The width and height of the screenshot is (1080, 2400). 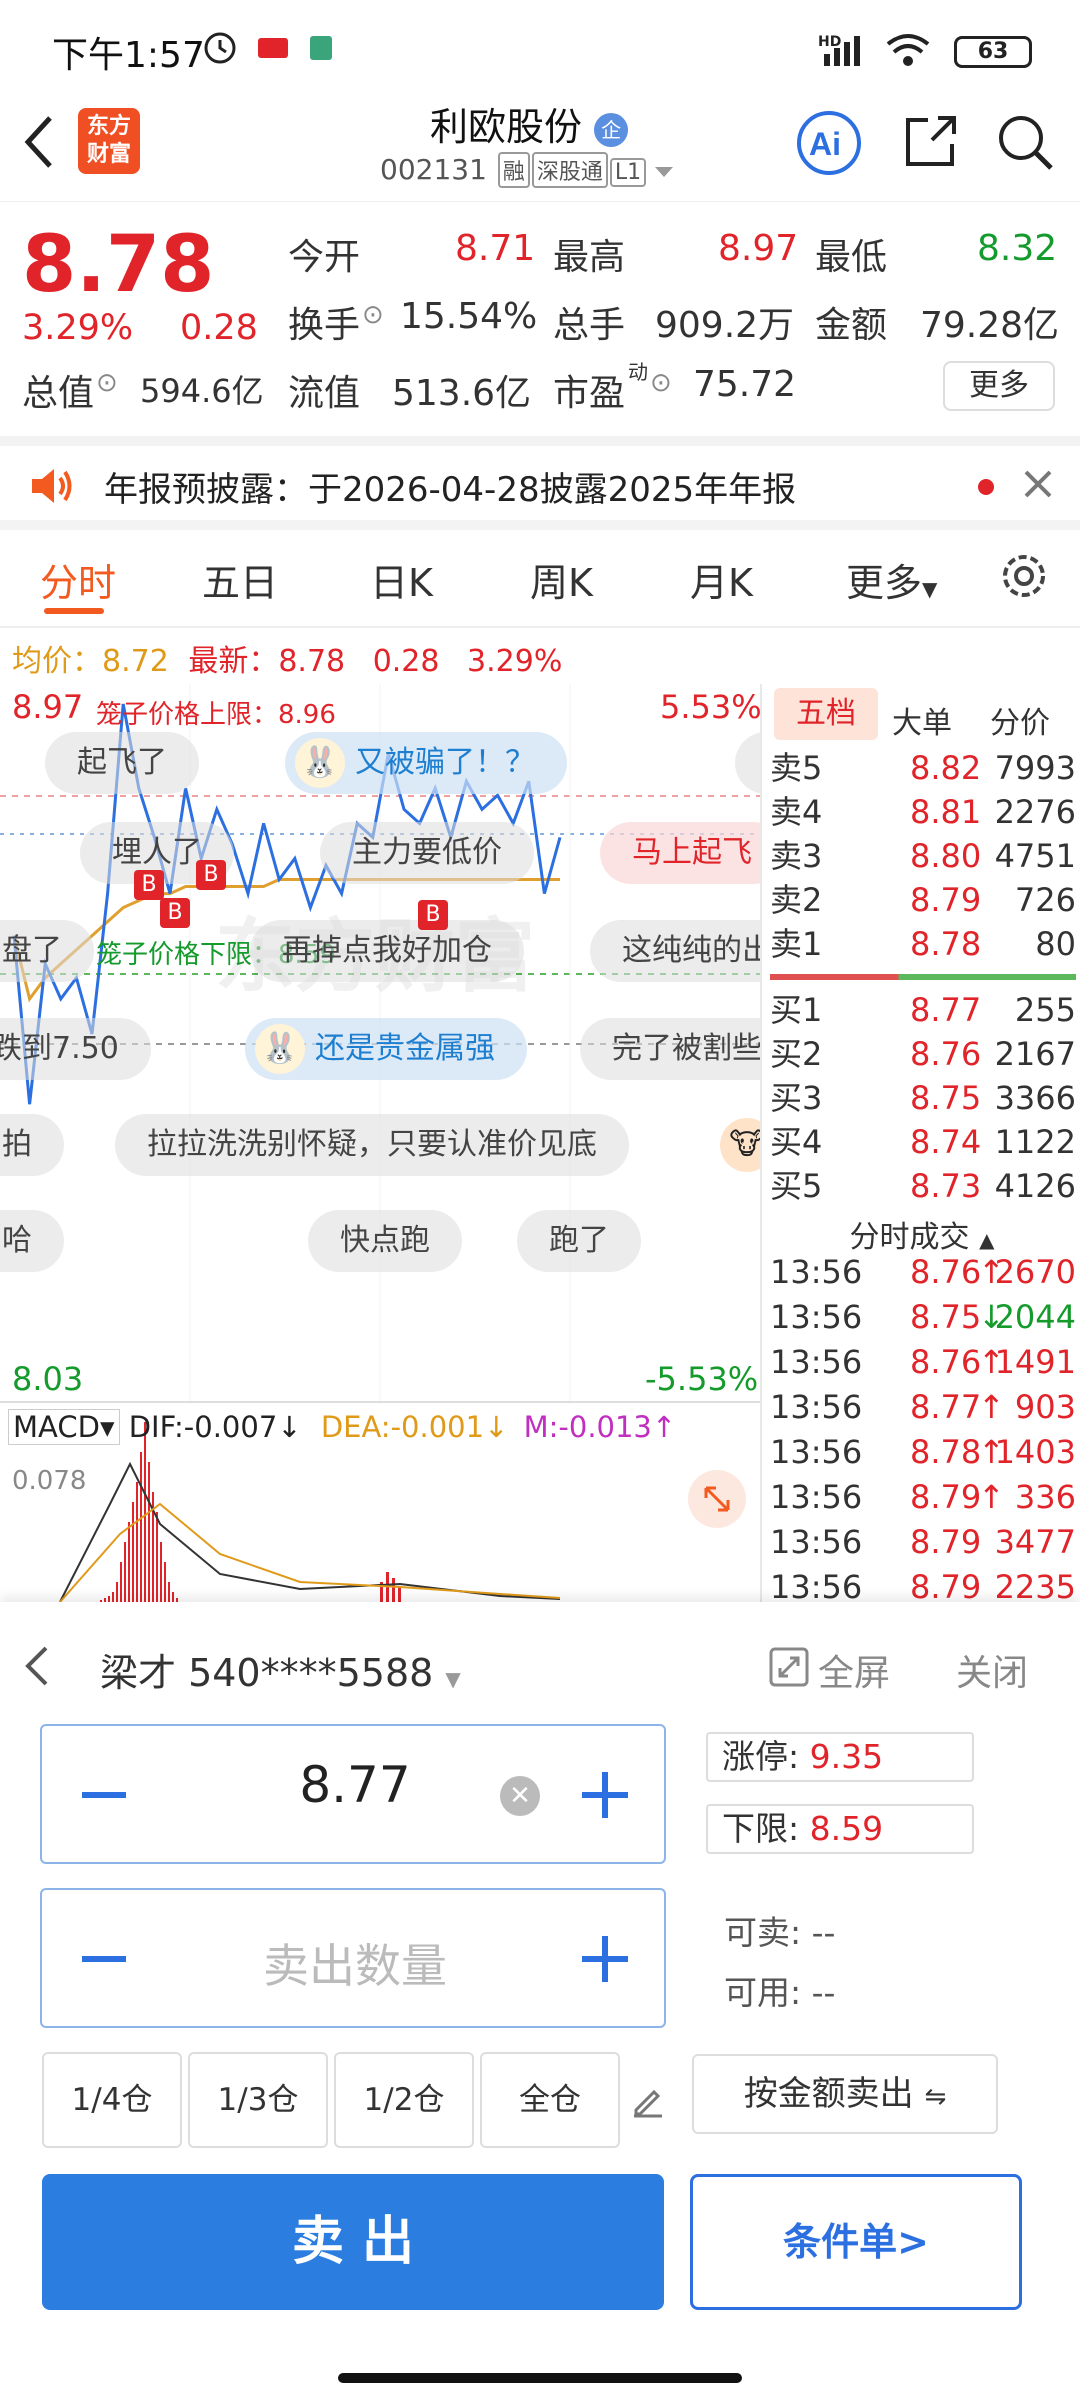 What do you see at coordinates (923, 1186) in the screenshot?
I see `bid-row: 买5 8.73 4126` at bounding box center [923, 1186].